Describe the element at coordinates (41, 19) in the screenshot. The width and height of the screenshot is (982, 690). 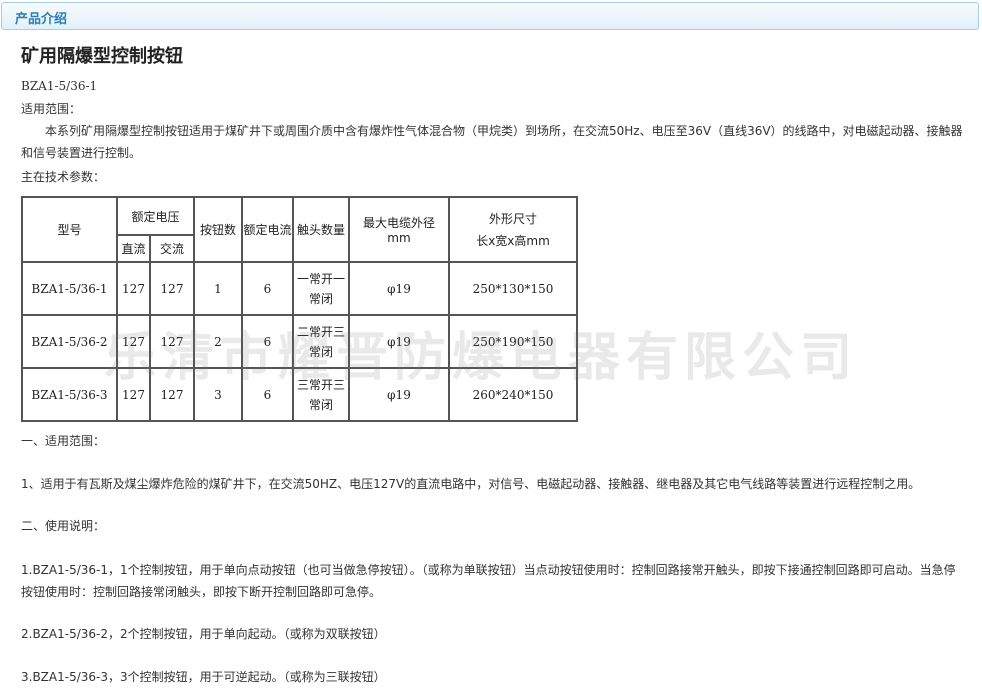
I see `section-header-title: 产品介绍` at that location.